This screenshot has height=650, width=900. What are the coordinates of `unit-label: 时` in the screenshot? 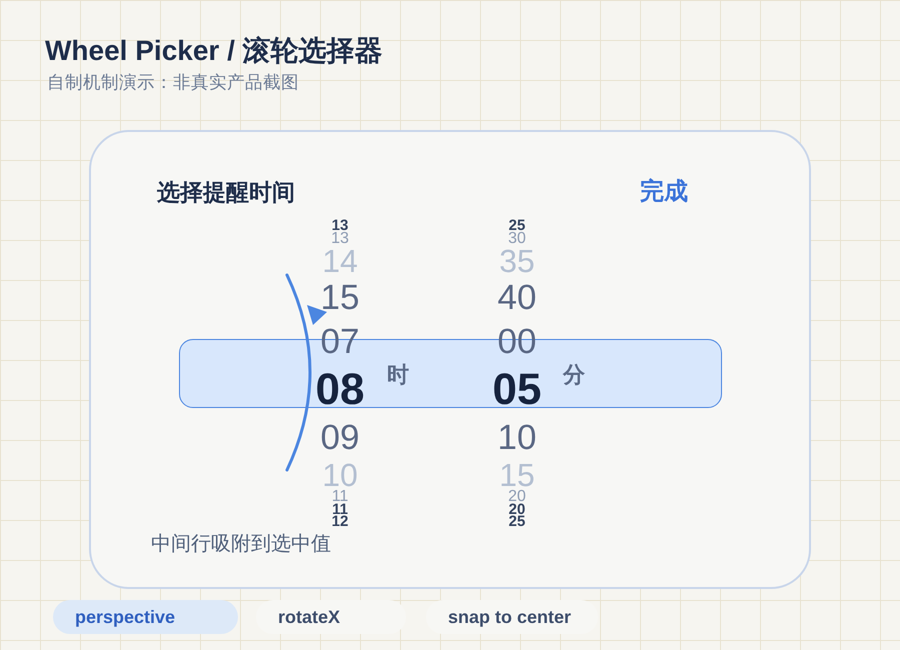 It's located at (398, 375).